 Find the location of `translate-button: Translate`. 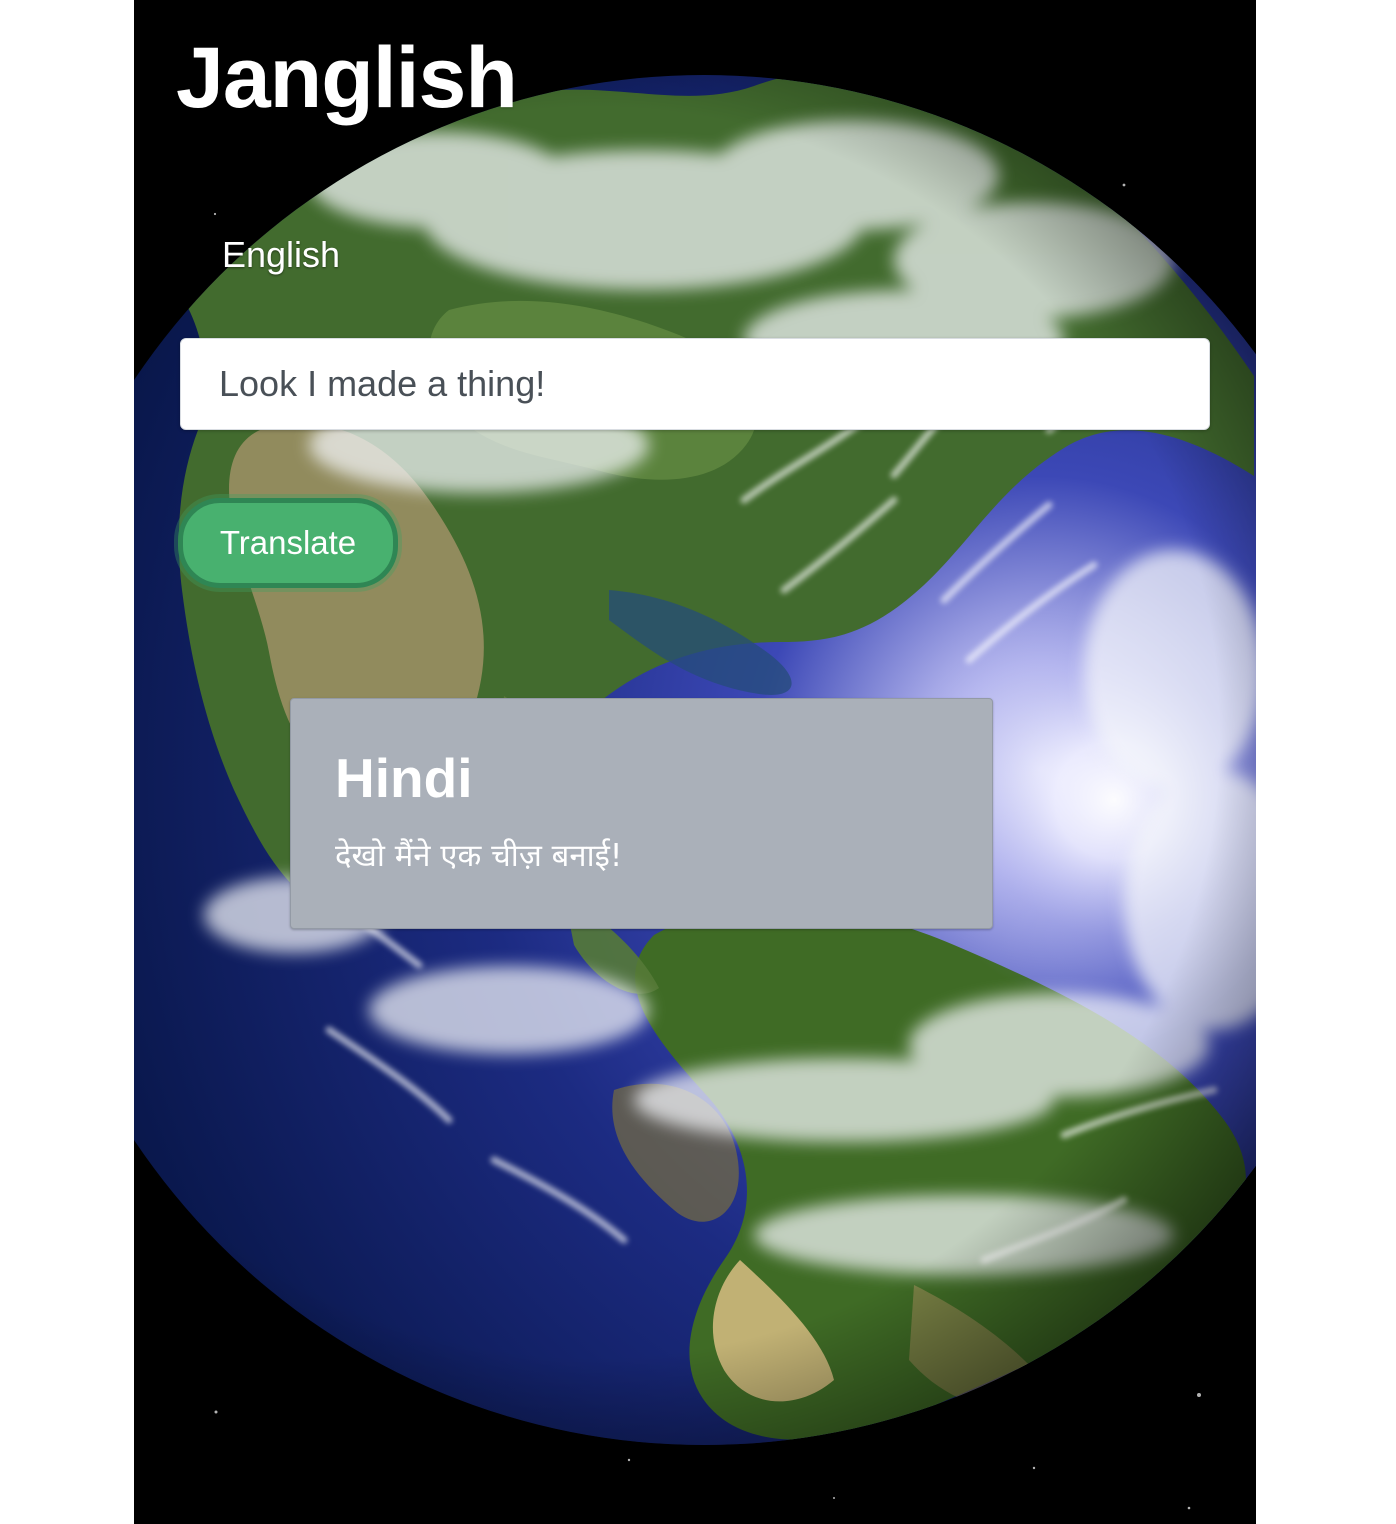

translate-button: Translate is located at coordinates (288, 543).